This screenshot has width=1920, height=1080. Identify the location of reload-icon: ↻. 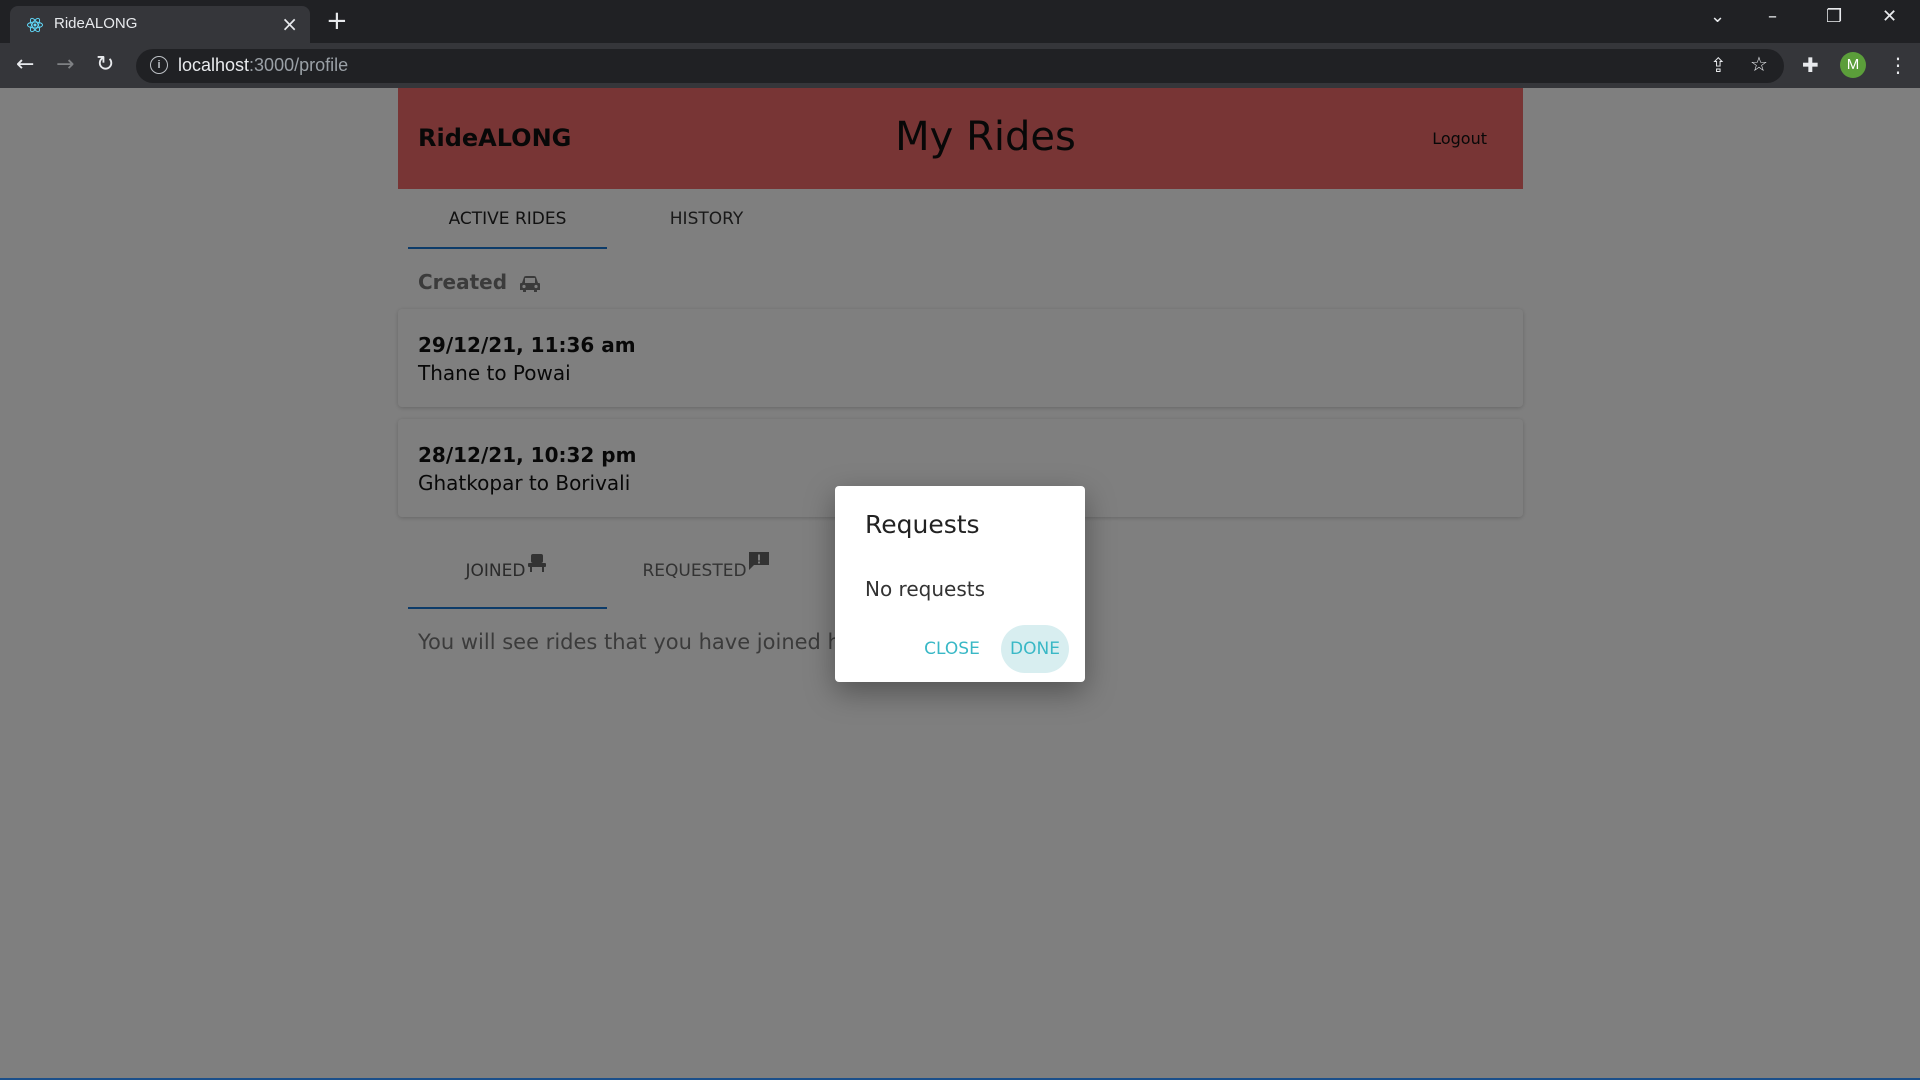
(105, 64).